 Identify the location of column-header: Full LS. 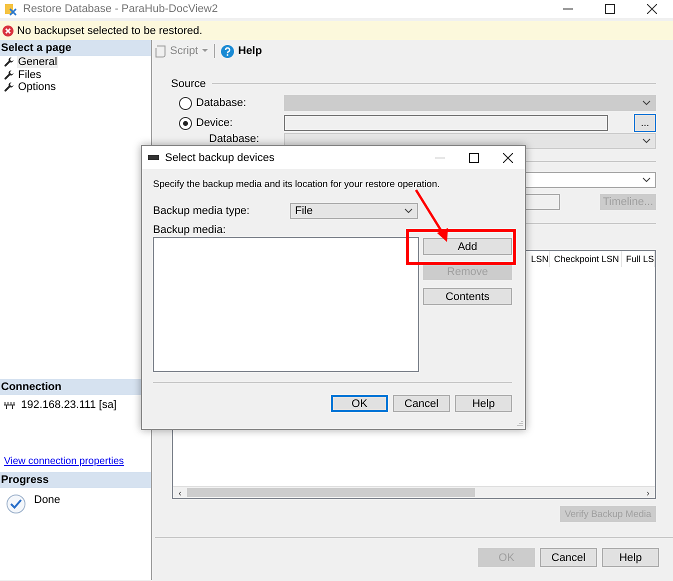
(638, 259).